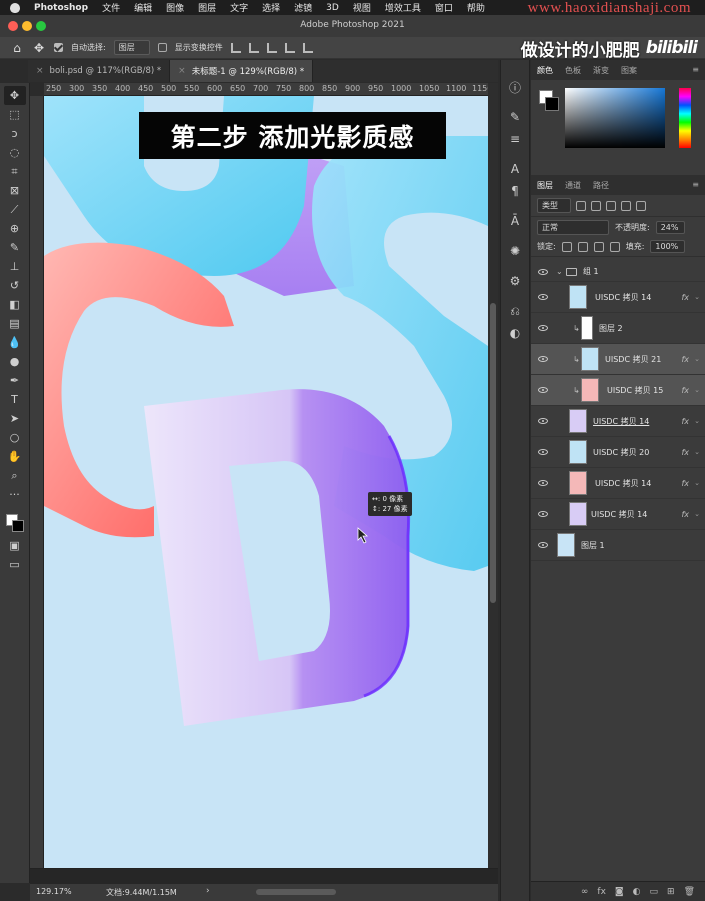 The height and width of the screenshot is (901, 705). Describe the element at coordinates (15, 380) in the screenshot. I see `pen-tool-icon: ✒` at that location.